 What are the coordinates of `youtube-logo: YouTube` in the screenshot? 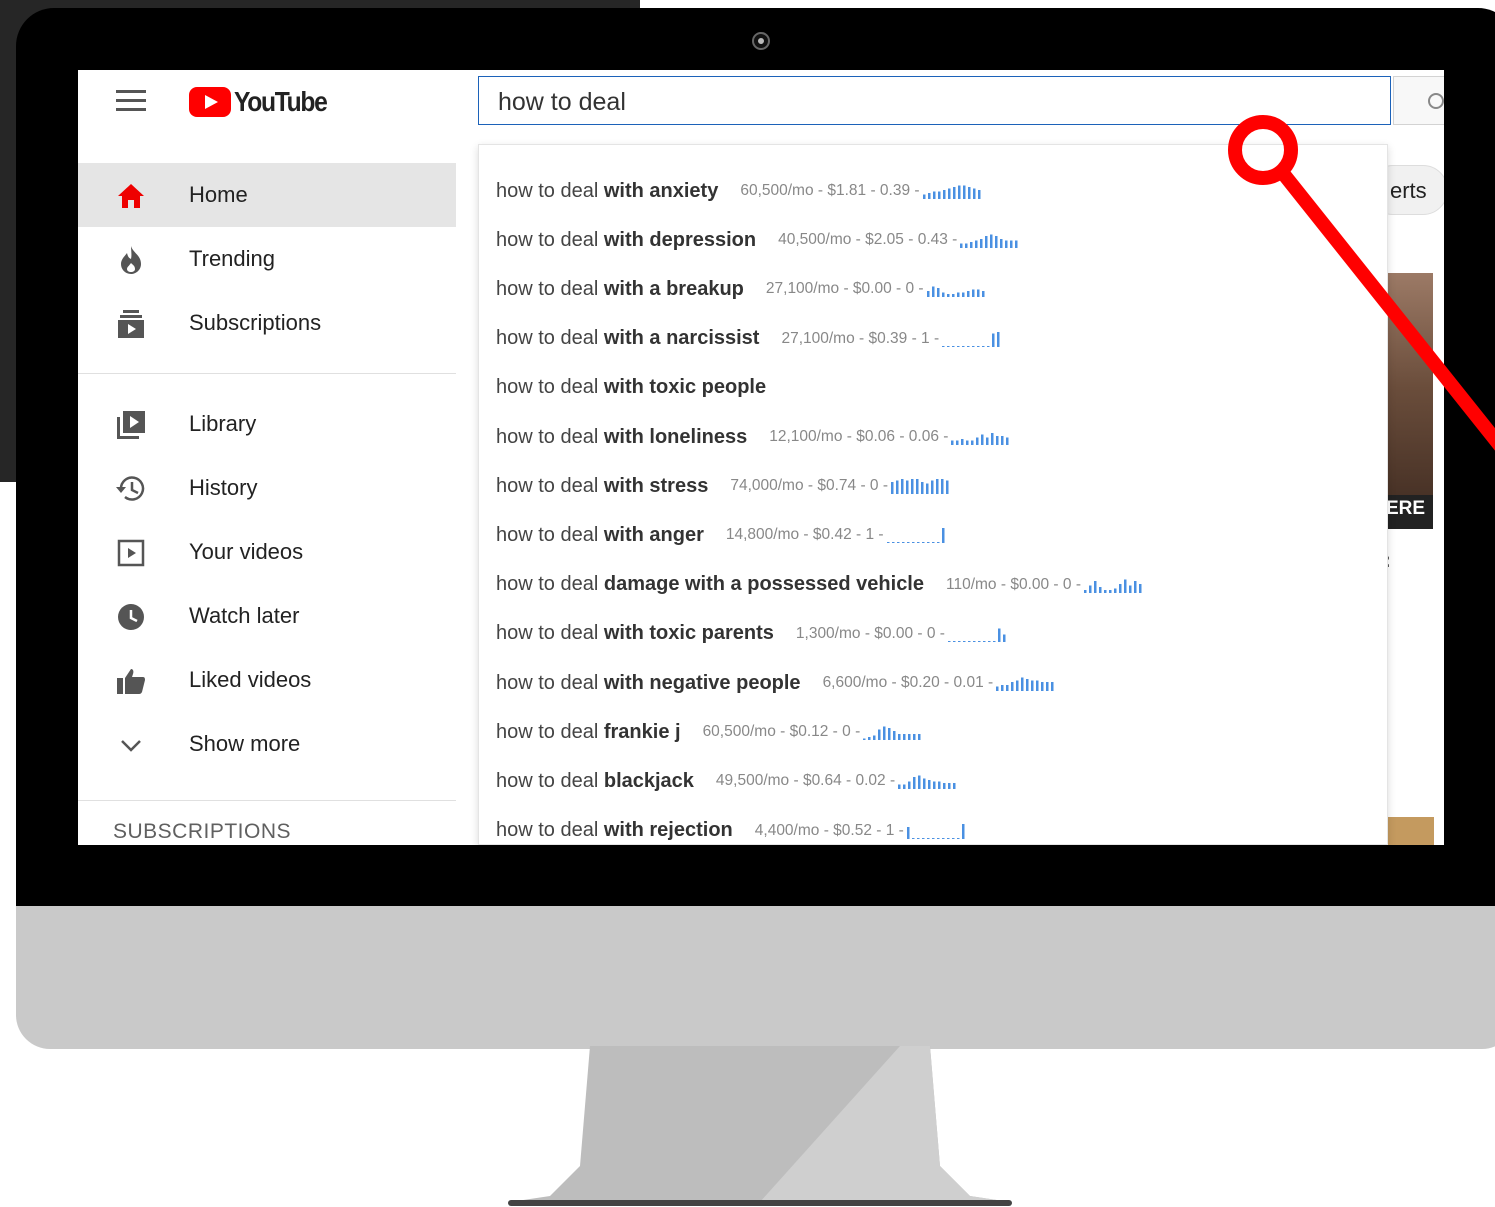 It's located at (264, 102).